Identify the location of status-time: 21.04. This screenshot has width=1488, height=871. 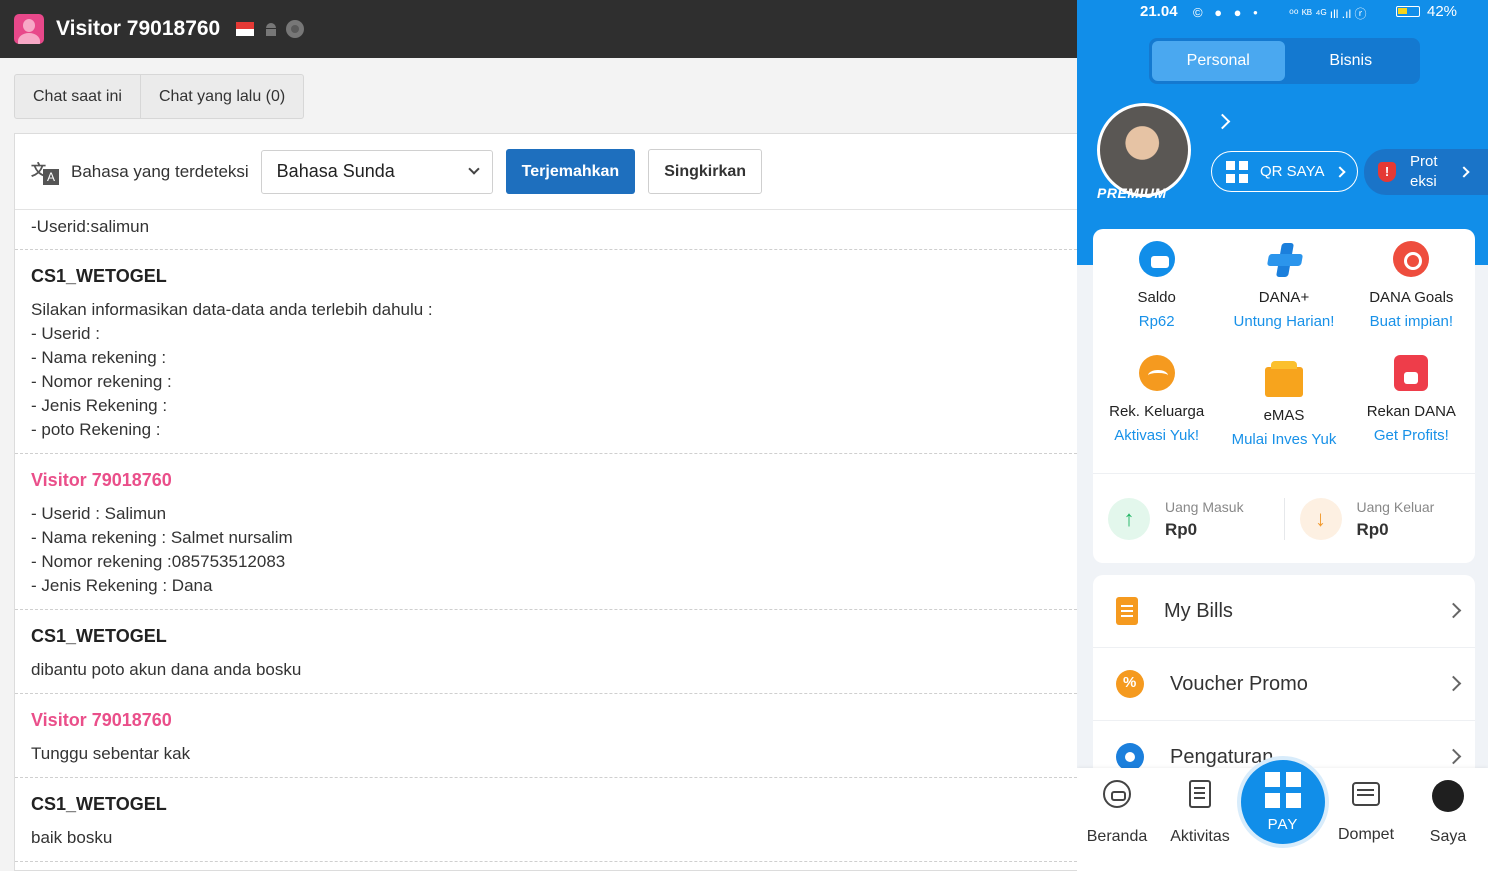
(1159, 11).